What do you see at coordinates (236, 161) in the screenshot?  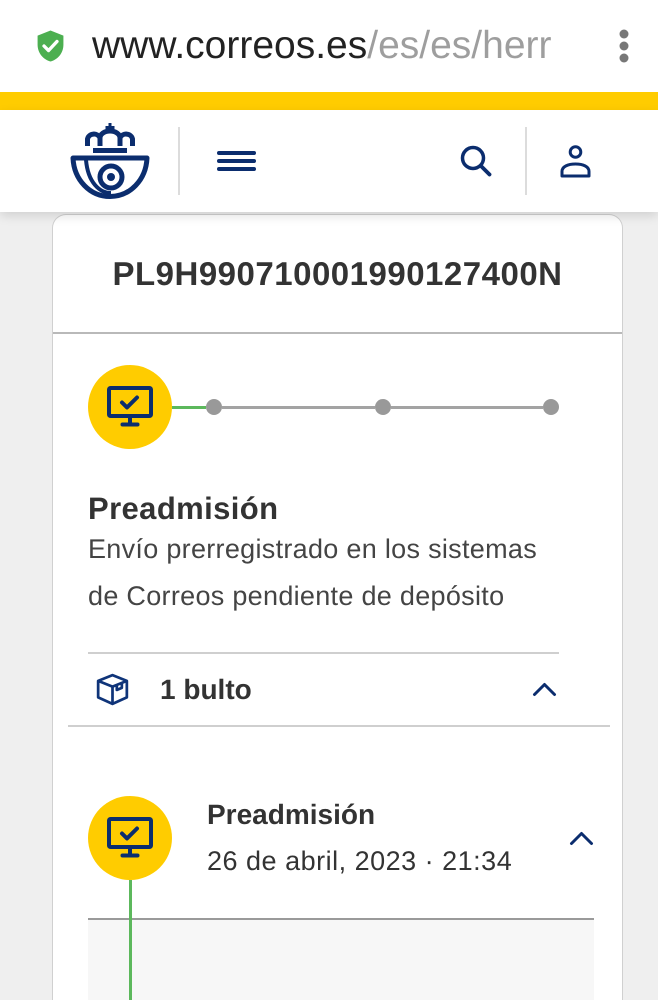 I see `menu-icon` at bounding box center [236, 161].